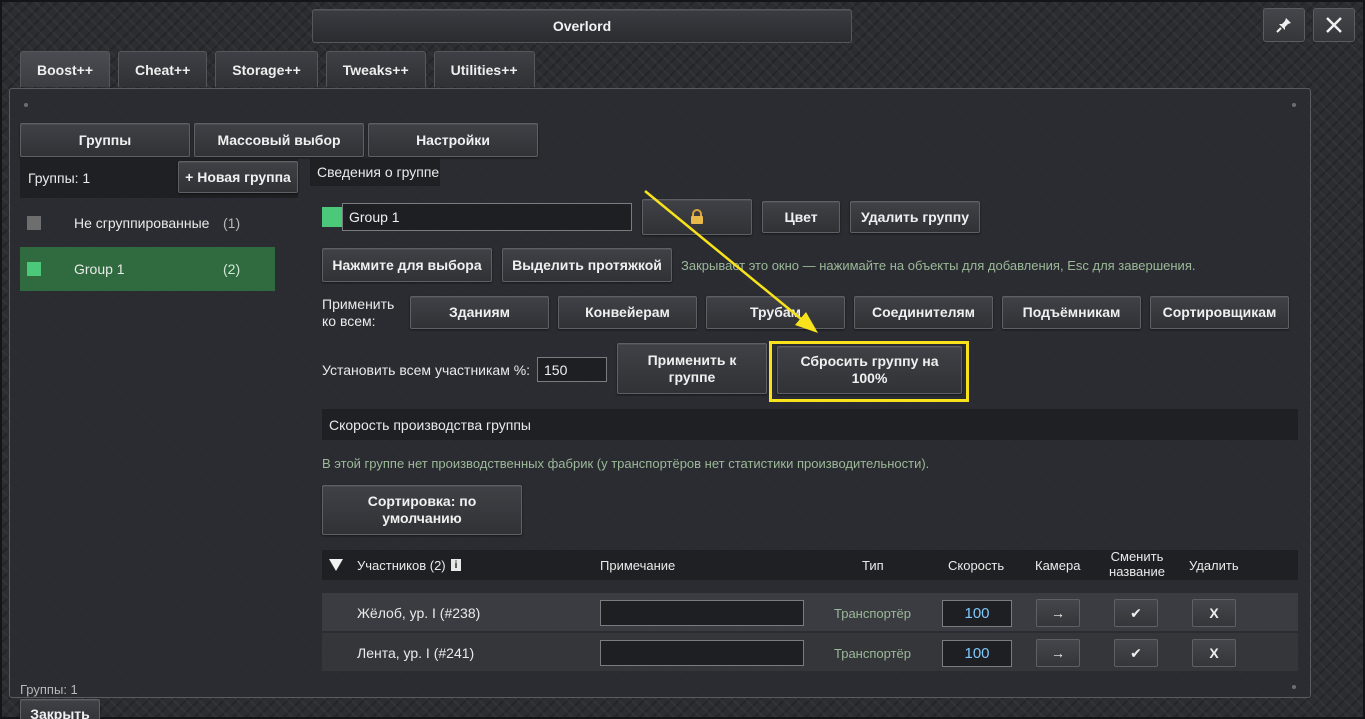  I want to click on annotation-arrow-line, so click(725, 257).